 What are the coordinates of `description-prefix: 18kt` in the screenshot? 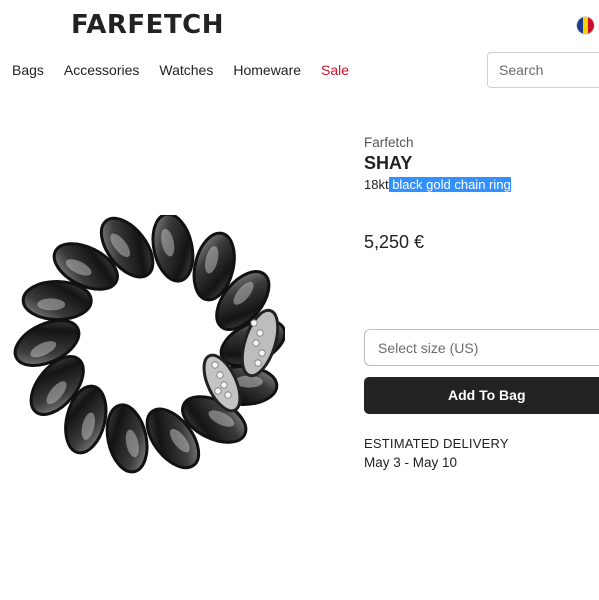 It's located at (376, 184).